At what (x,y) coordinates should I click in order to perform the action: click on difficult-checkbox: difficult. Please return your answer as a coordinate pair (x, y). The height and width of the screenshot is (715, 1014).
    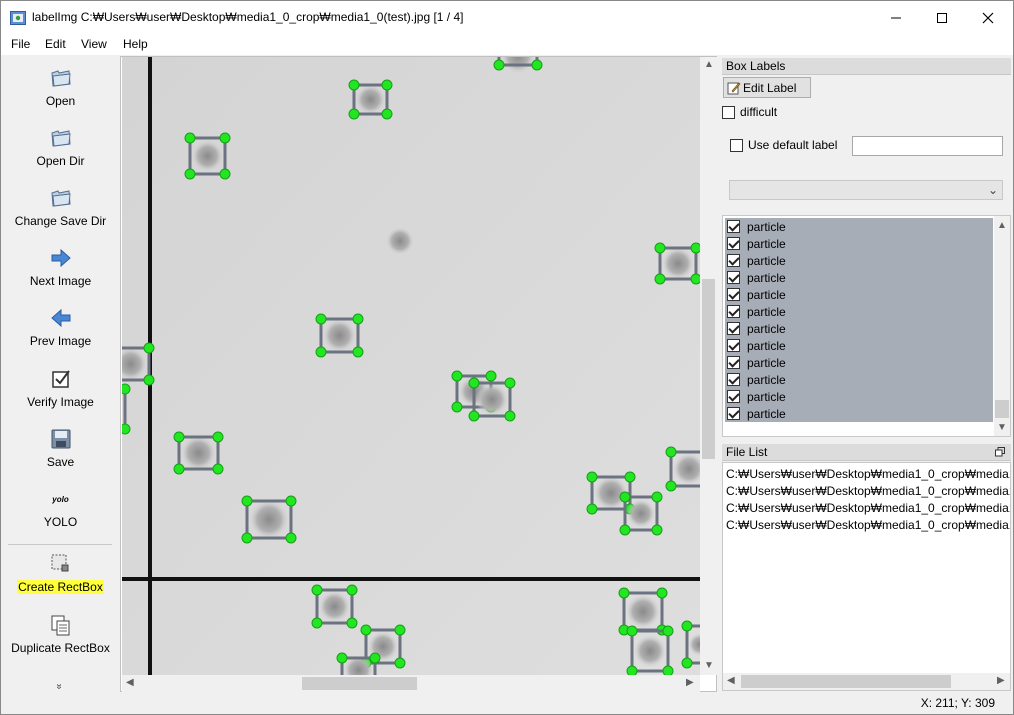
    Looking at the image, I should click on (749, 112).